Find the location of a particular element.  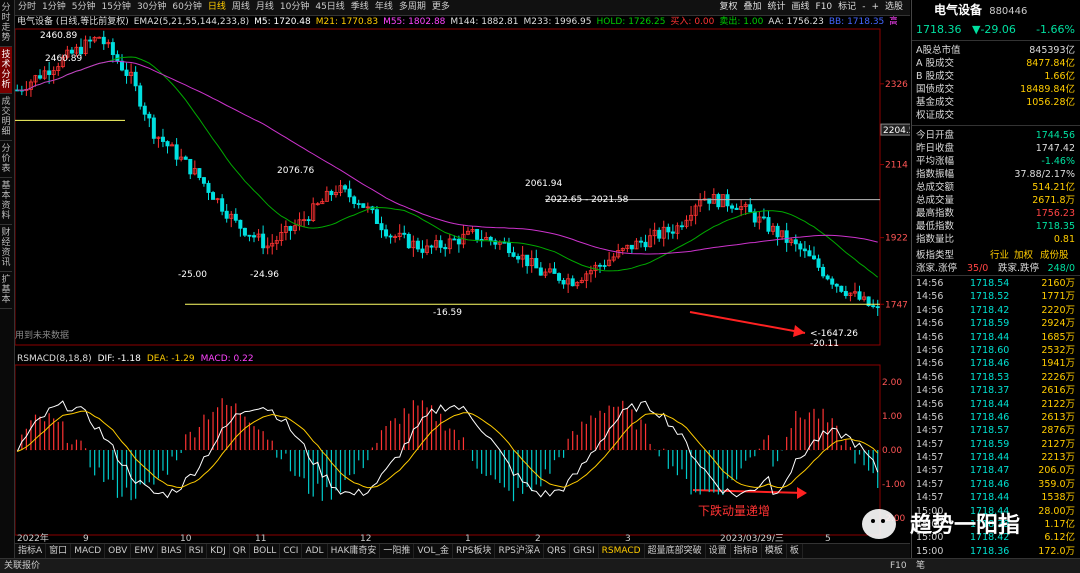

indicator-tab-22: 指标B is located at coordinates (746, 551).